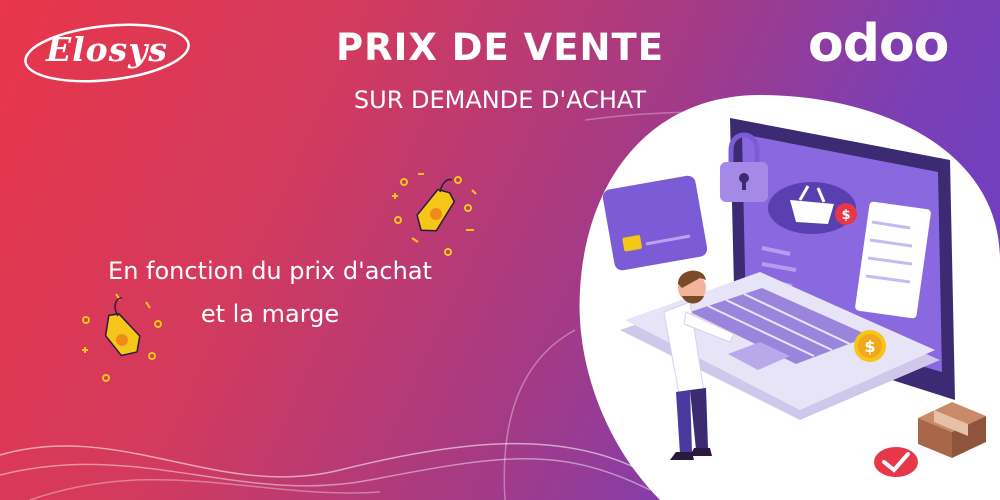 This screenshot has height=500, width=1000. Describe the element at coordinates (655, 223) in the screenshot. I see `credit-card-icon` at that location.